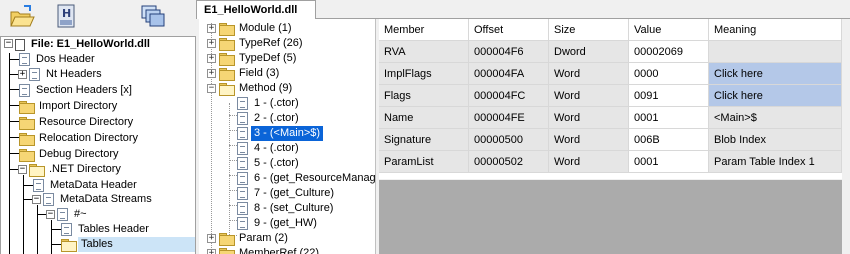 Image resolution: width=850 pixels, height=254 pixels. I want to click on cell-offset: 00000500, so click(509, 140).